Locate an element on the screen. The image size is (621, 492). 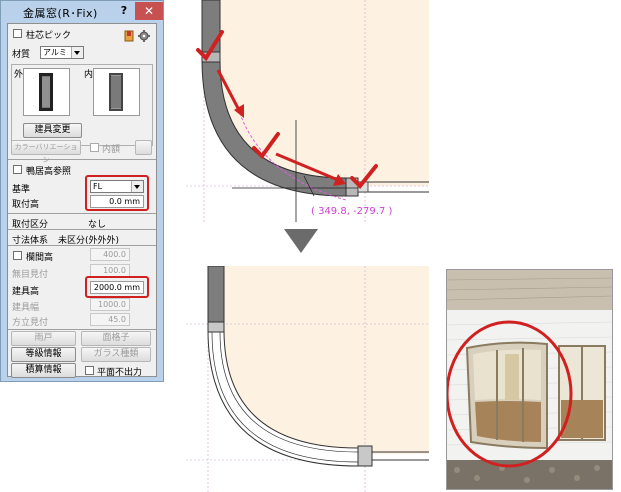
gear-icon is located at coordinates (144, 34).